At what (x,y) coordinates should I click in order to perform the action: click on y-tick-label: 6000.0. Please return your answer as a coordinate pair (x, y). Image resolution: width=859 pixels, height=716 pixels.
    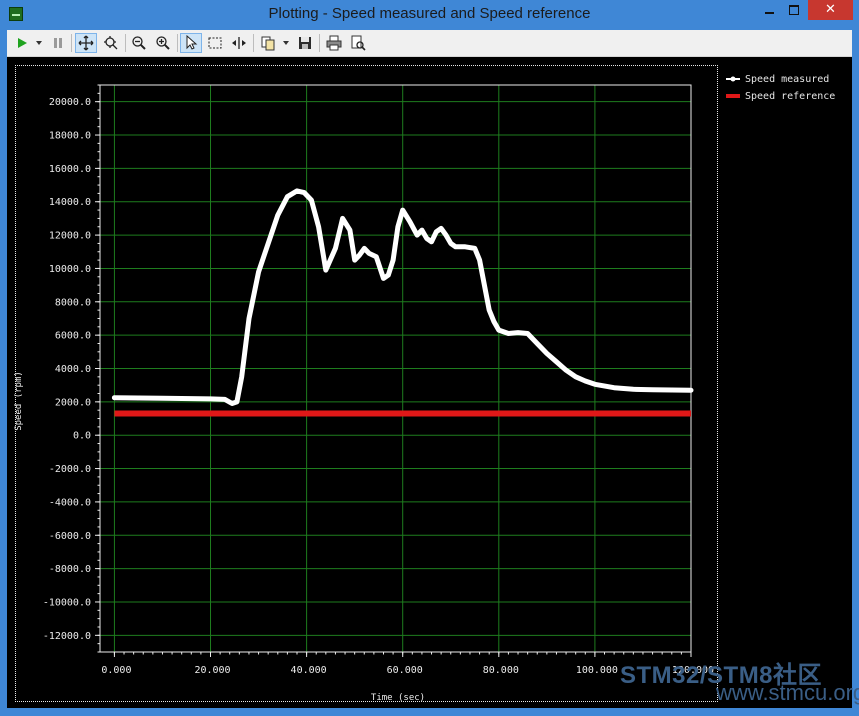
    Looking at the image, I should click on (73, 336).